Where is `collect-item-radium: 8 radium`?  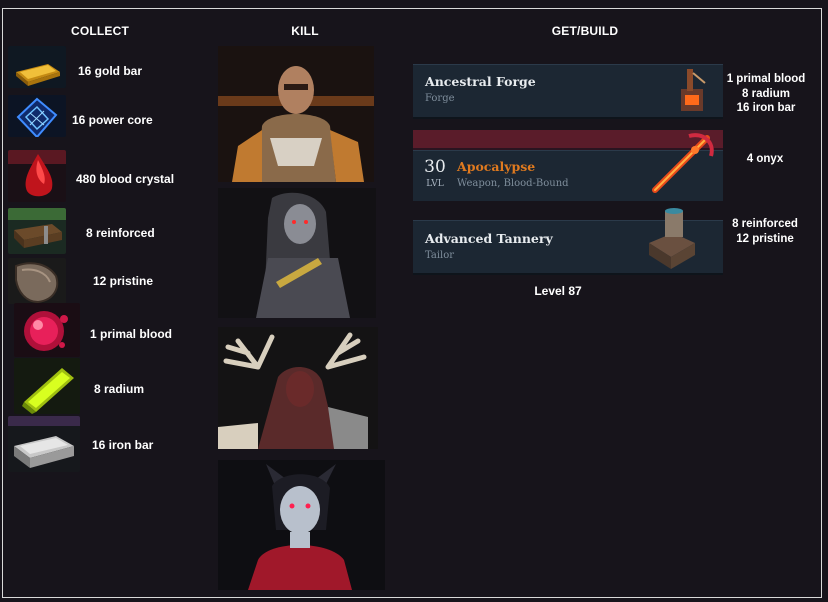 collect-item-radium: 8 radium is located at coordinates (108, 388).